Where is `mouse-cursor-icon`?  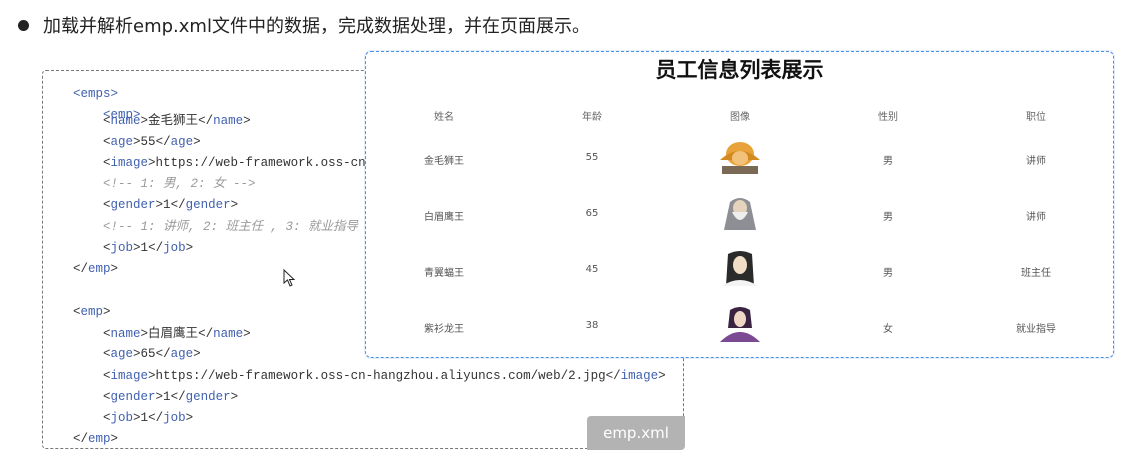
mouse-cursor-icon is located at coordinates (289, 278).